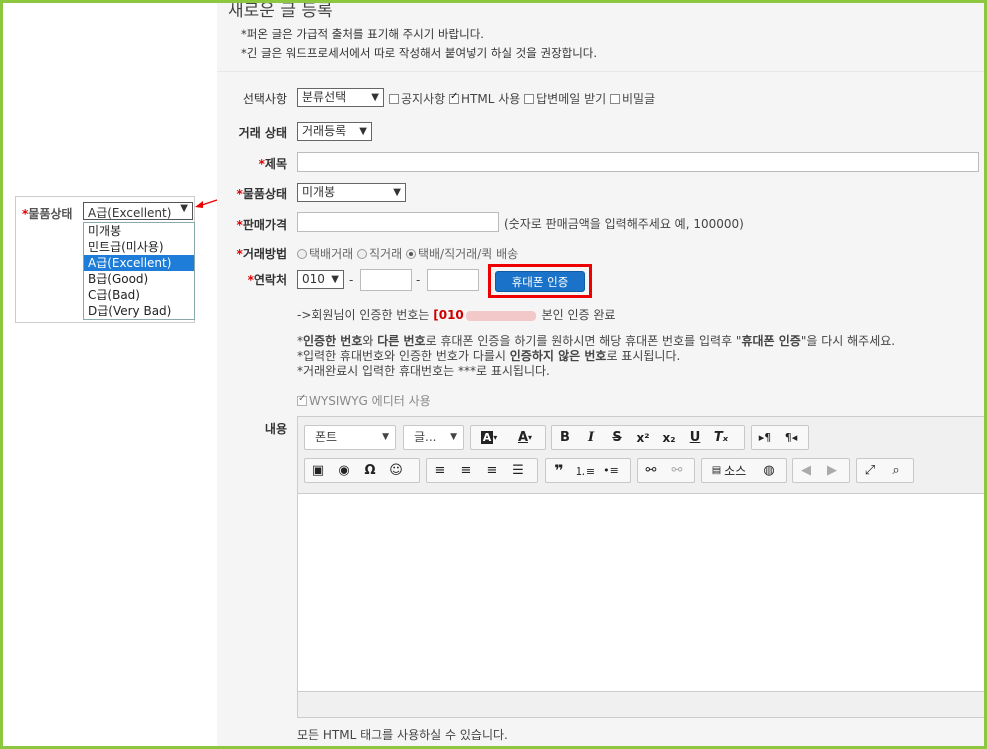 This screenshot has width=987, height=749. I want to click on verify-highlight: 휴대폰 인증, so click(540, 281).